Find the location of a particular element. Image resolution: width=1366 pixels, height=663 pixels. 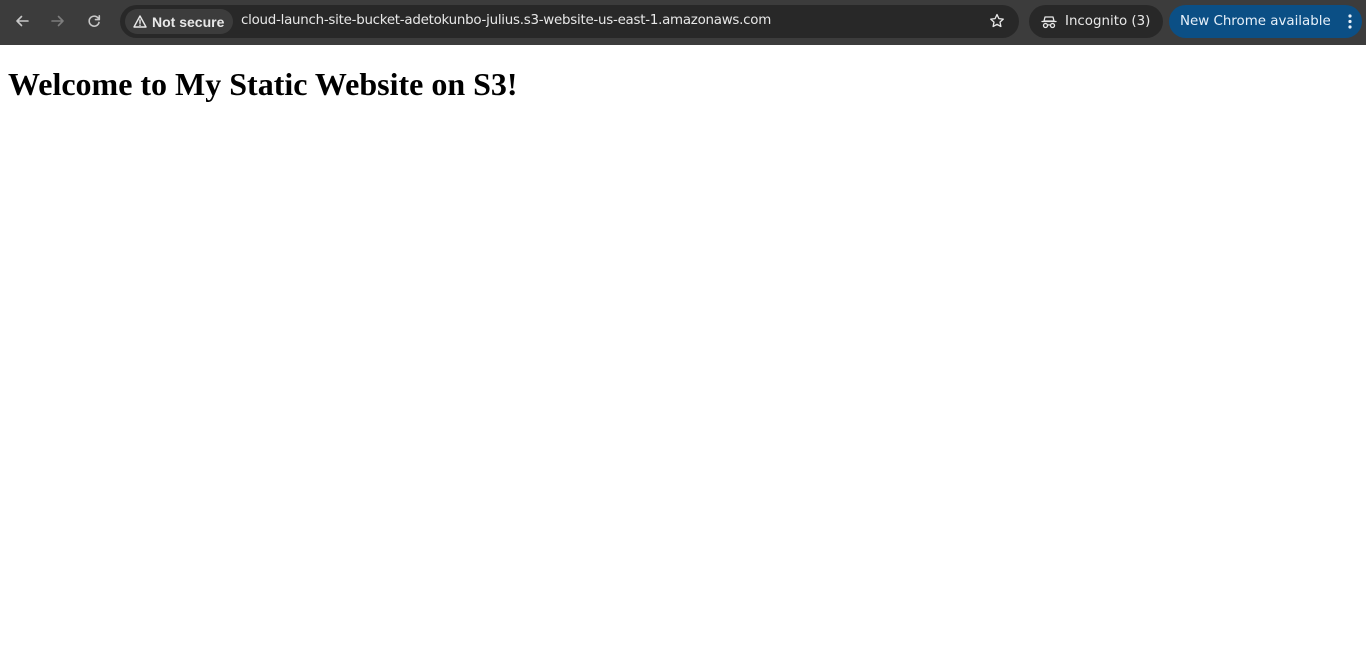

forward-button is located at coordinates (58, 21).